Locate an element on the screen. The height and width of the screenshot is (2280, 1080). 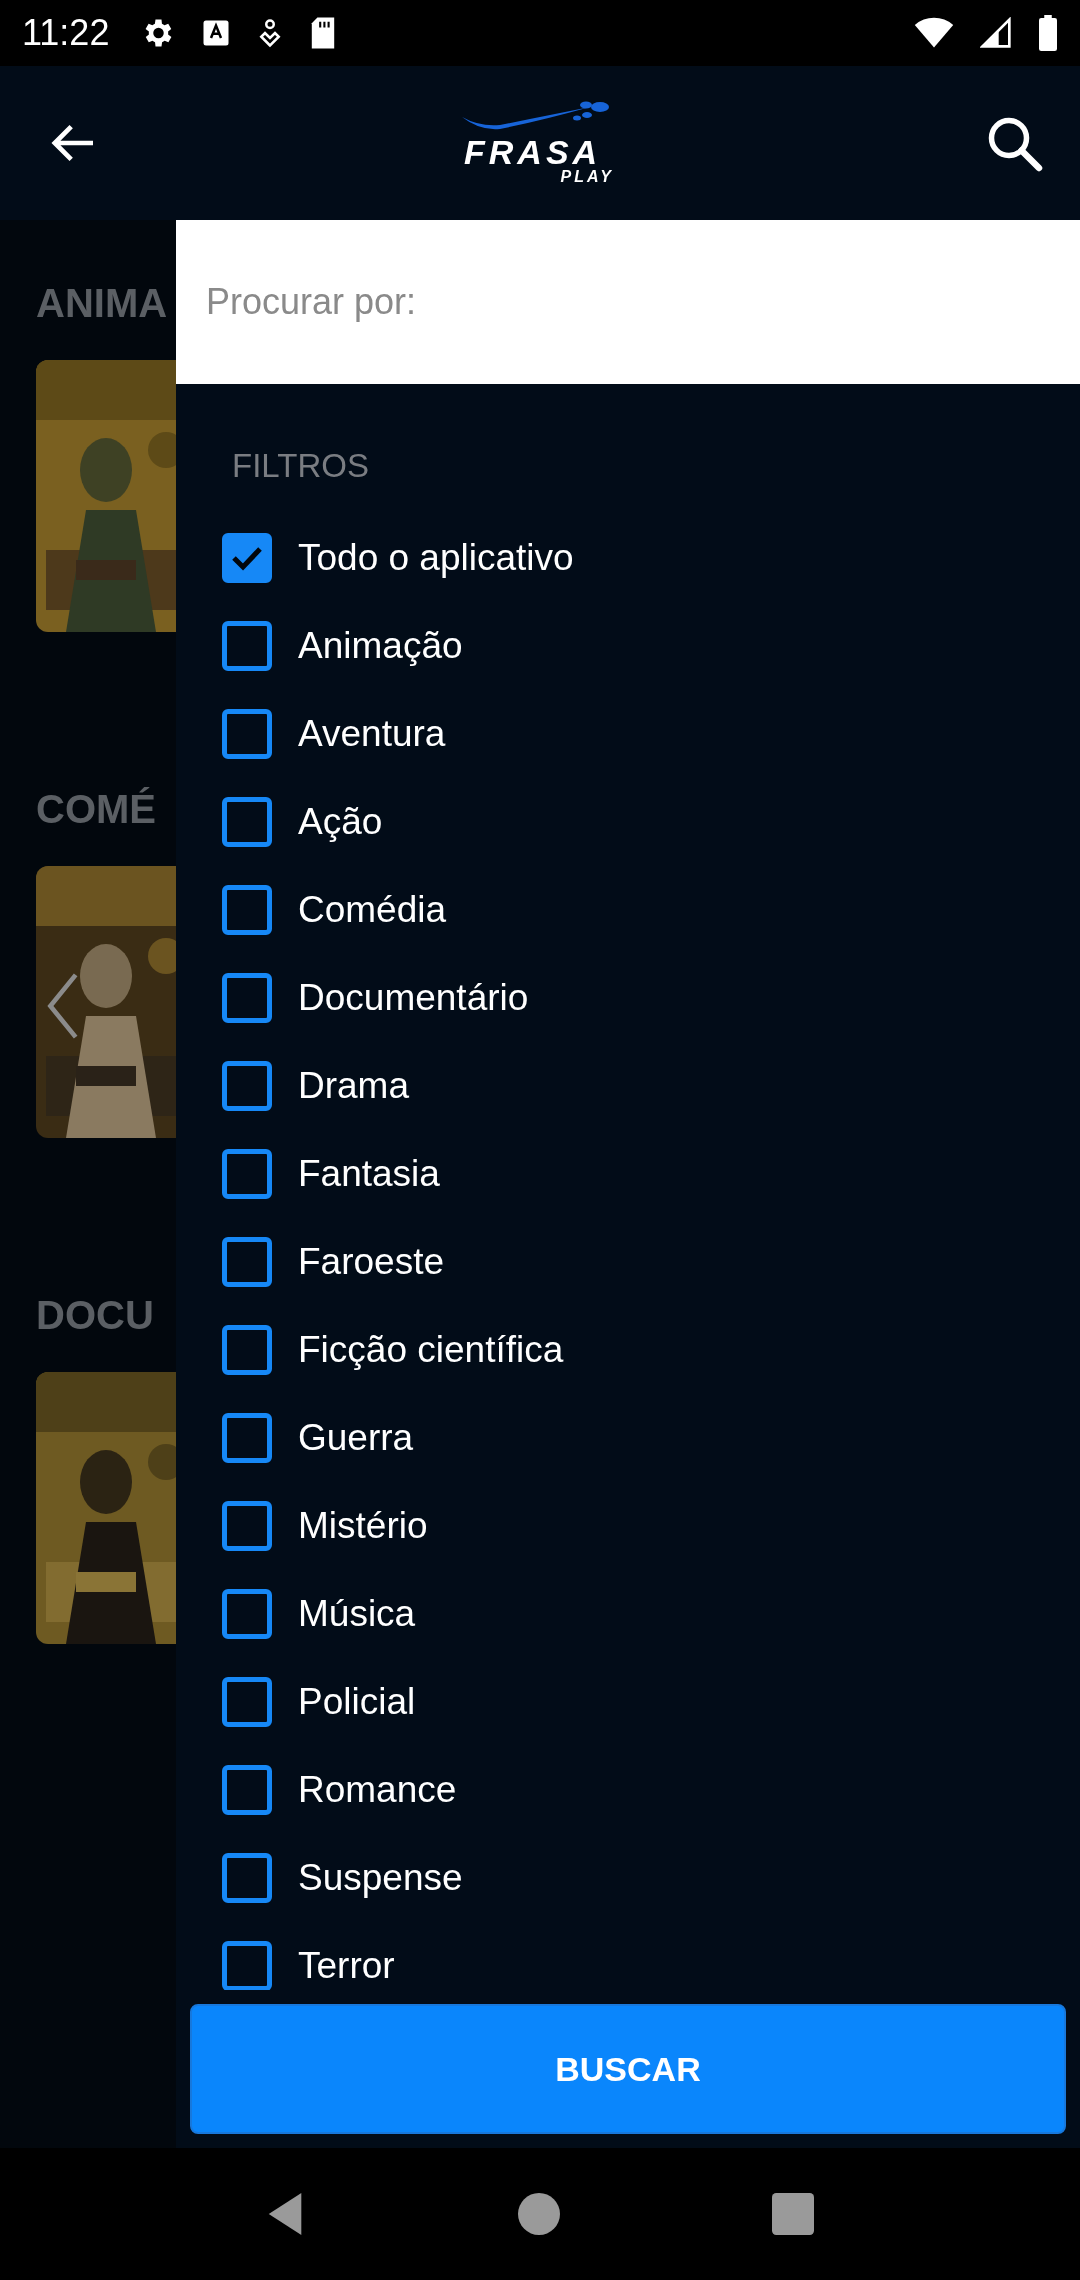
filter-label: Romance is located at coordinates (377, 1790).